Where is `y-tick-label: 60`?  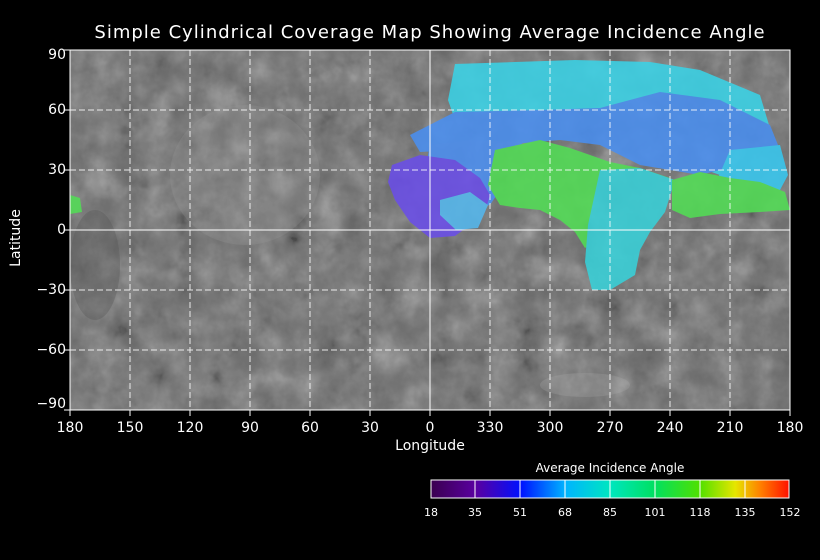
y-tick-label: 60 is located at coordinates (57, 110).